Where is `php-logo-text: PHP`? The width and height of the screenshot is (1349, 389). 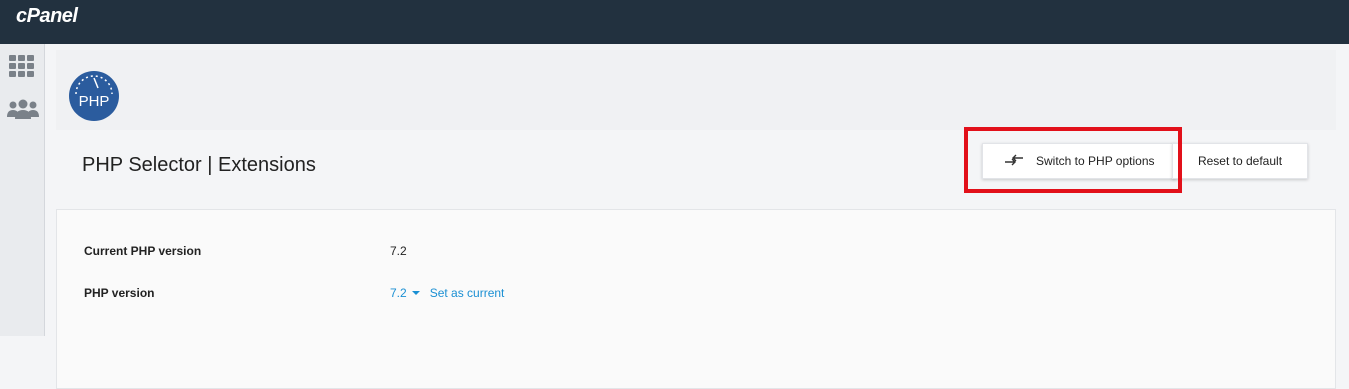 php-logo-text: PHP is located at coordinates (94, 101).